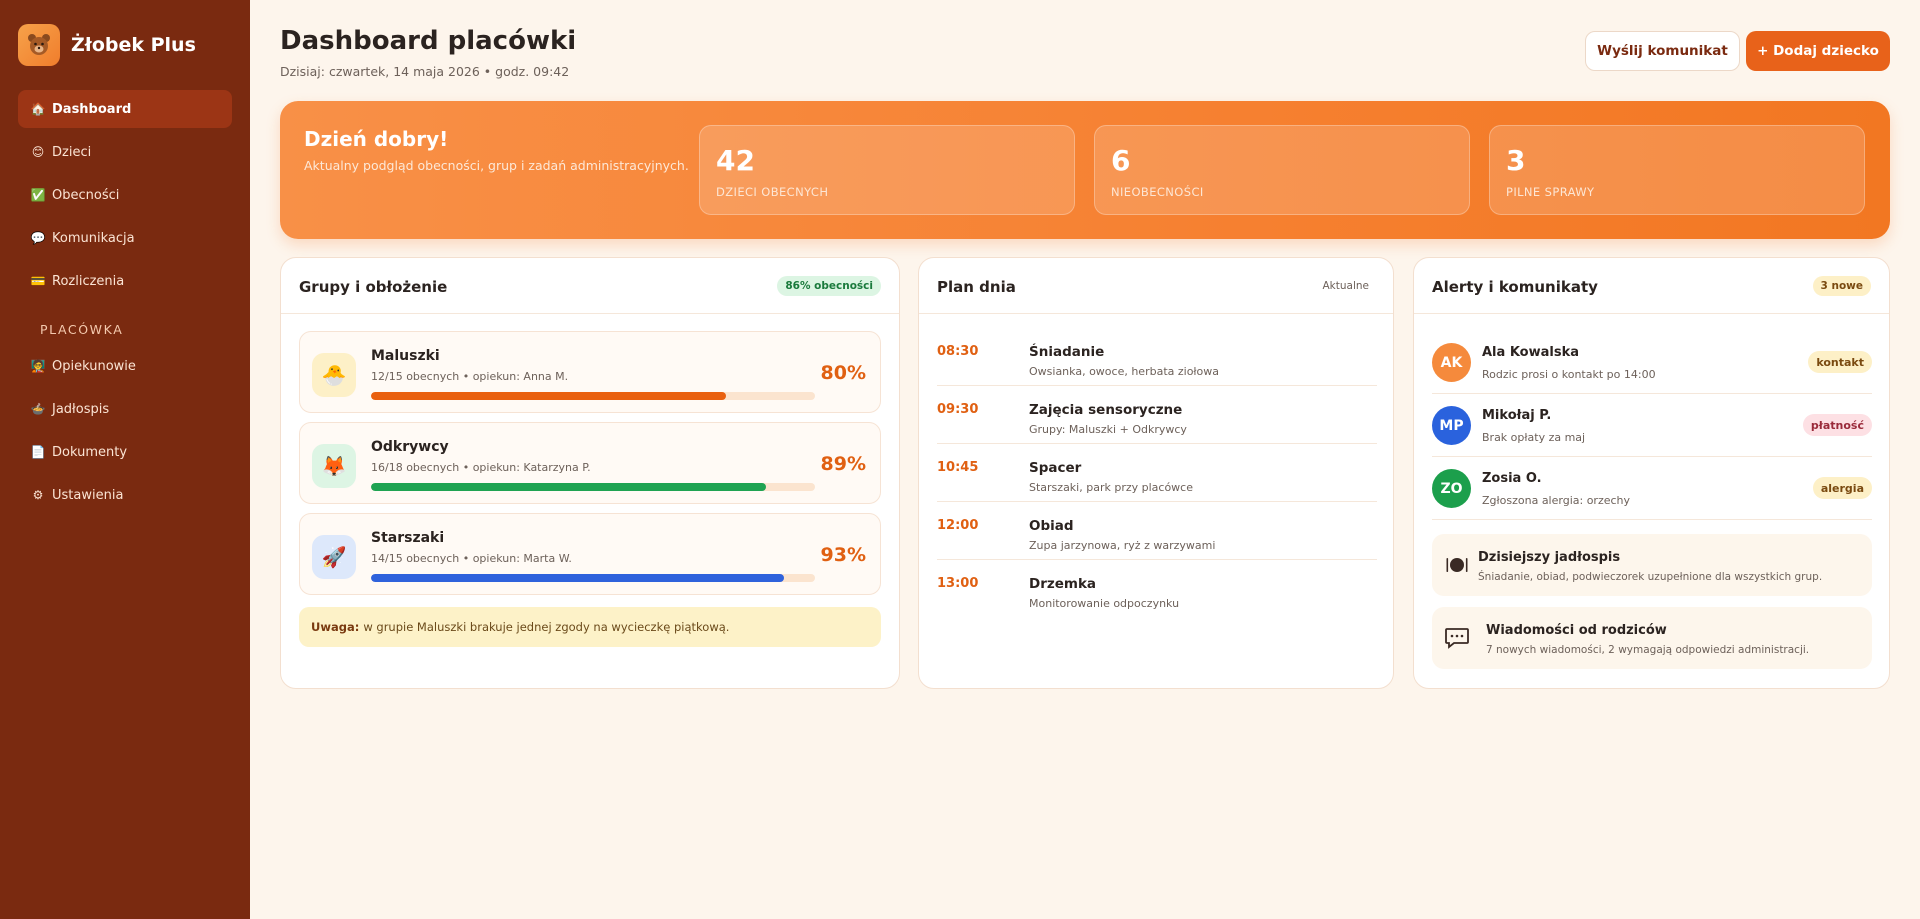 This screenshot has height=919, width=1920. Describe the element at coordinates (38, 452) in the screenshot. I see `document-icon: 📄` at that location.